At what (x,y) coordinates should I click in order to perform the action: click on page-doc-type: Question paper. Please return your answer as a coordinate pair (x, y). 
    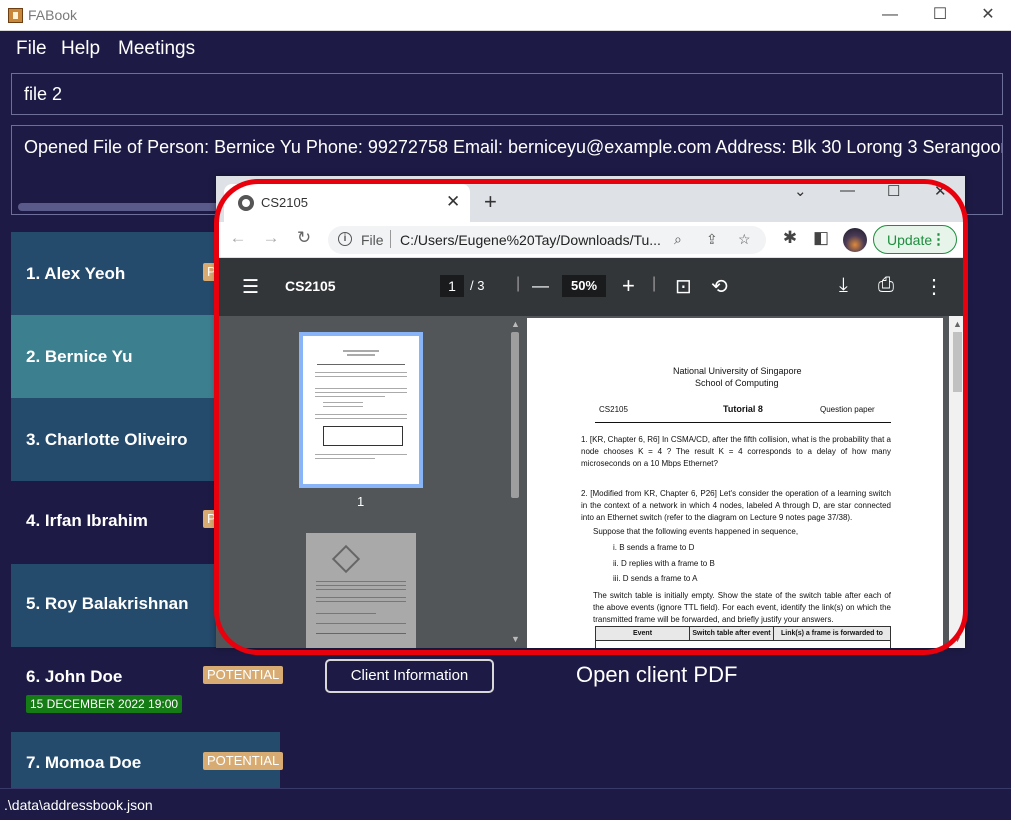
    Looking at the image, I should click on (847, 409).